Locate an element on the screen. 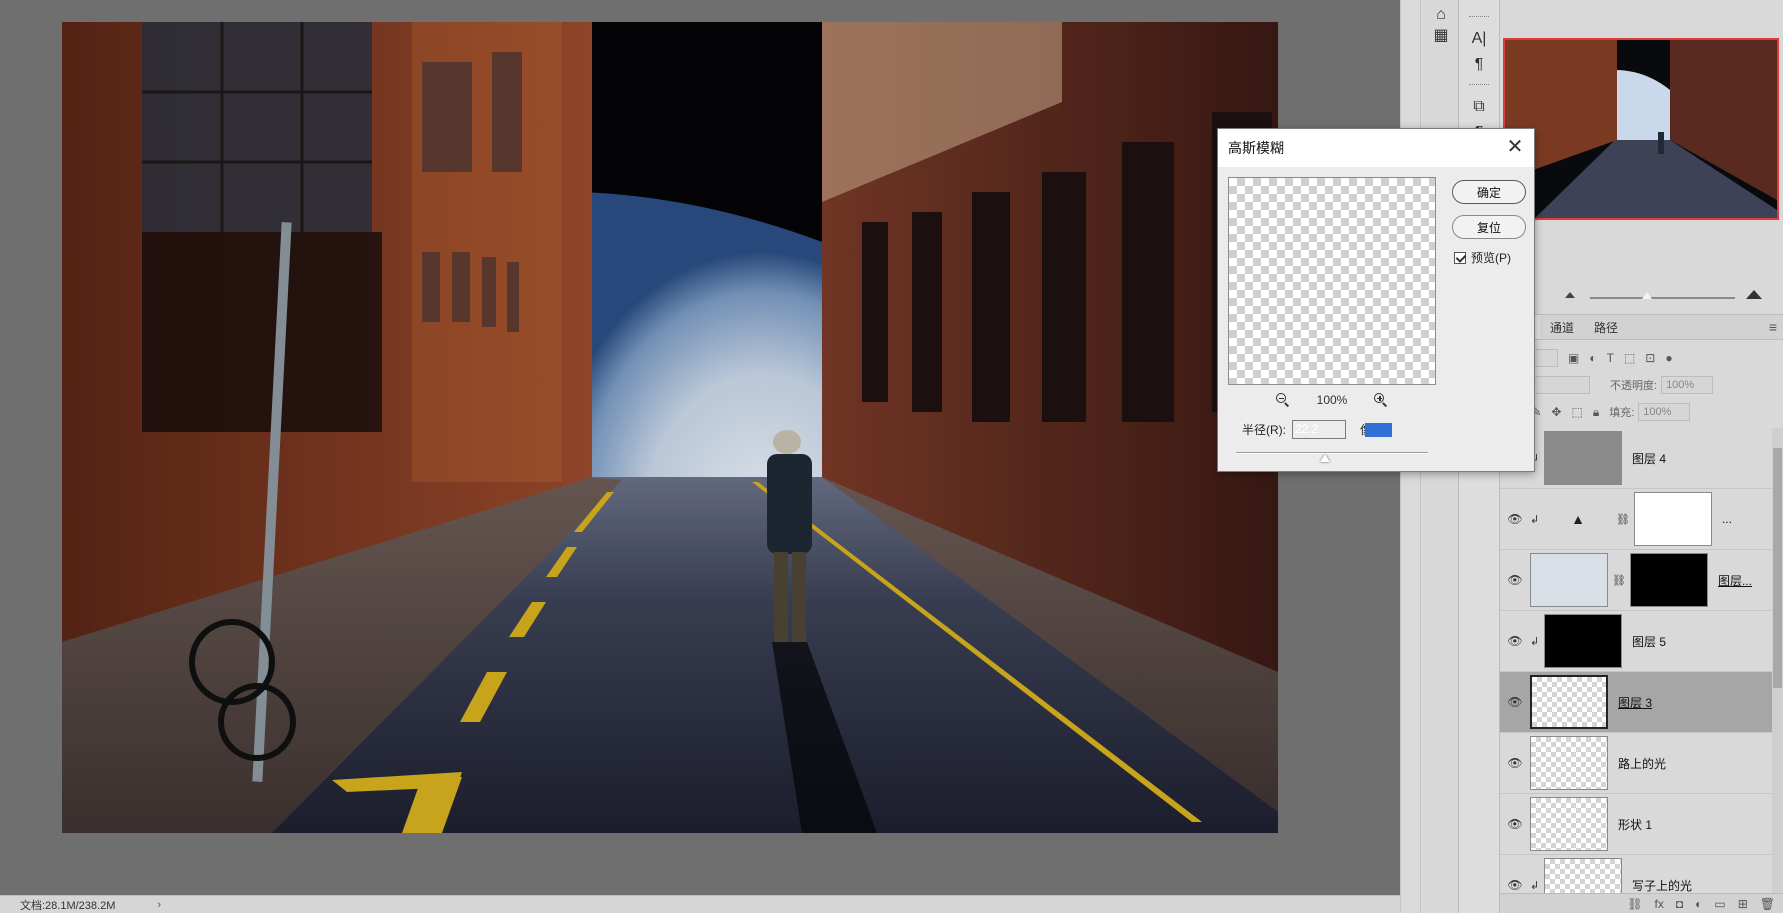 The image size is (1783, 913). panel-menu-icon: ≡ is located at coordinates (1773, 327).